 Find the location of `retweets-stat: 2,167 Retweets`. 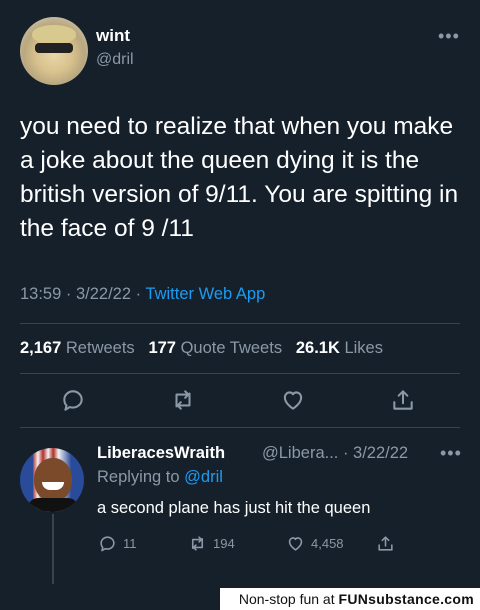

retweets-stat: 2,167 Retweets is located at coordinates (77, 348).